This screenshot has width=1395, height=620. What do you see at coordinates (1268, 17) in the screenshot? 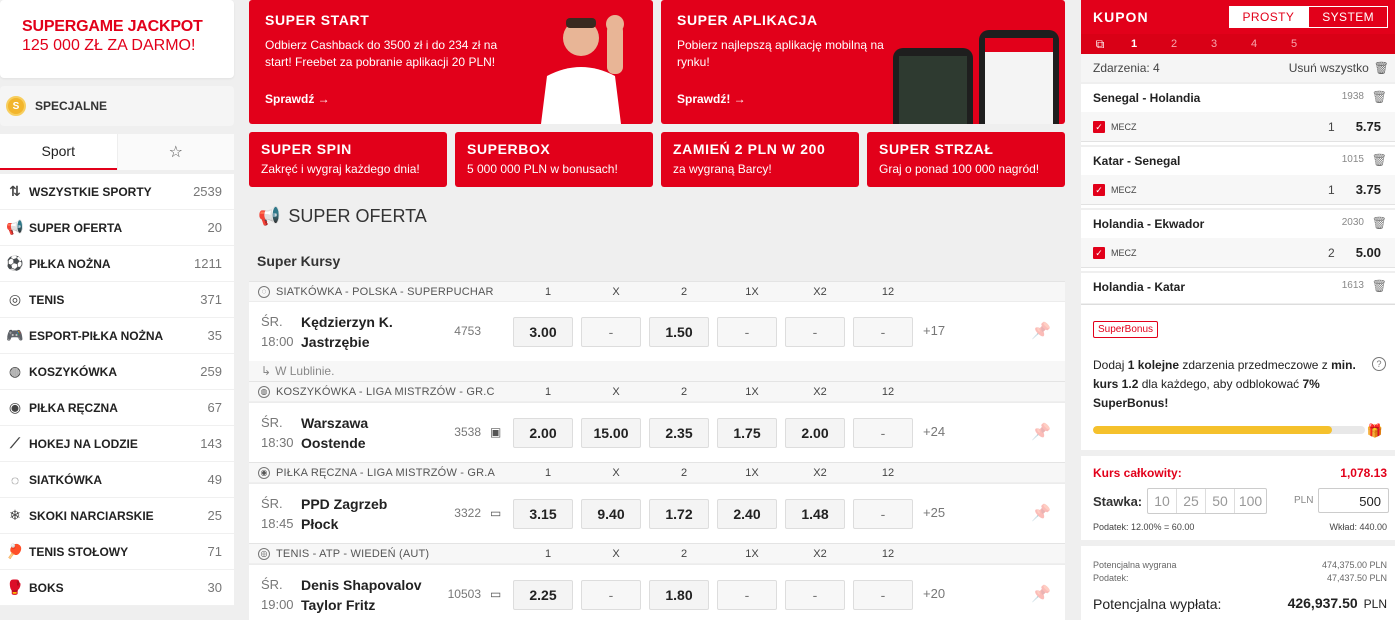
I see `mode-prosty: PROSTY` at bounding box center [1268, 17].